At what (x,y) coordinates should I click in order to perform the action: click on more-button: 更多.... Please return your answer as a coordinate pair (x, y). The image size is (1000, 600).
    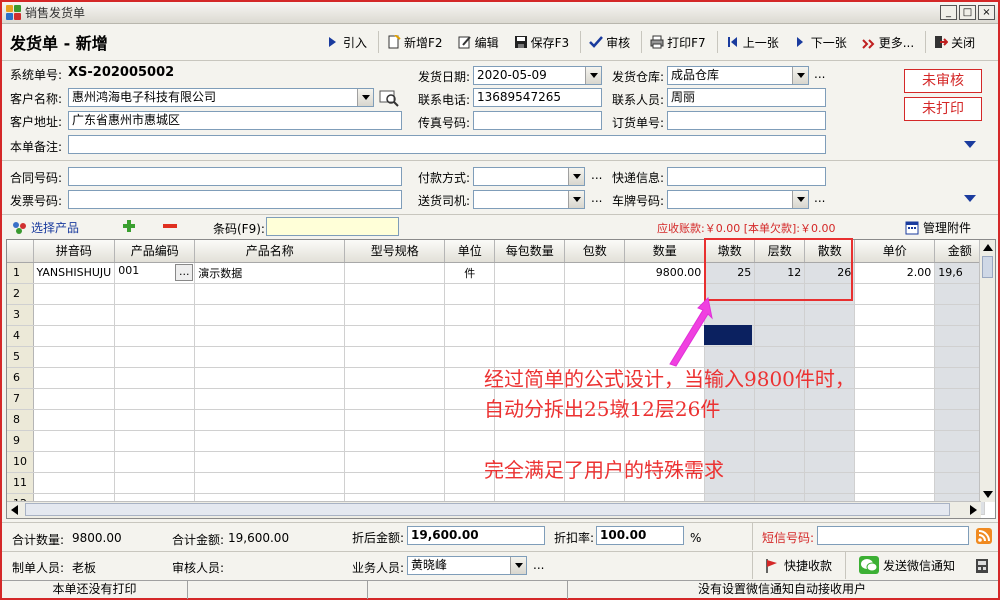
    Looking at the image, I should click on (888, 42).